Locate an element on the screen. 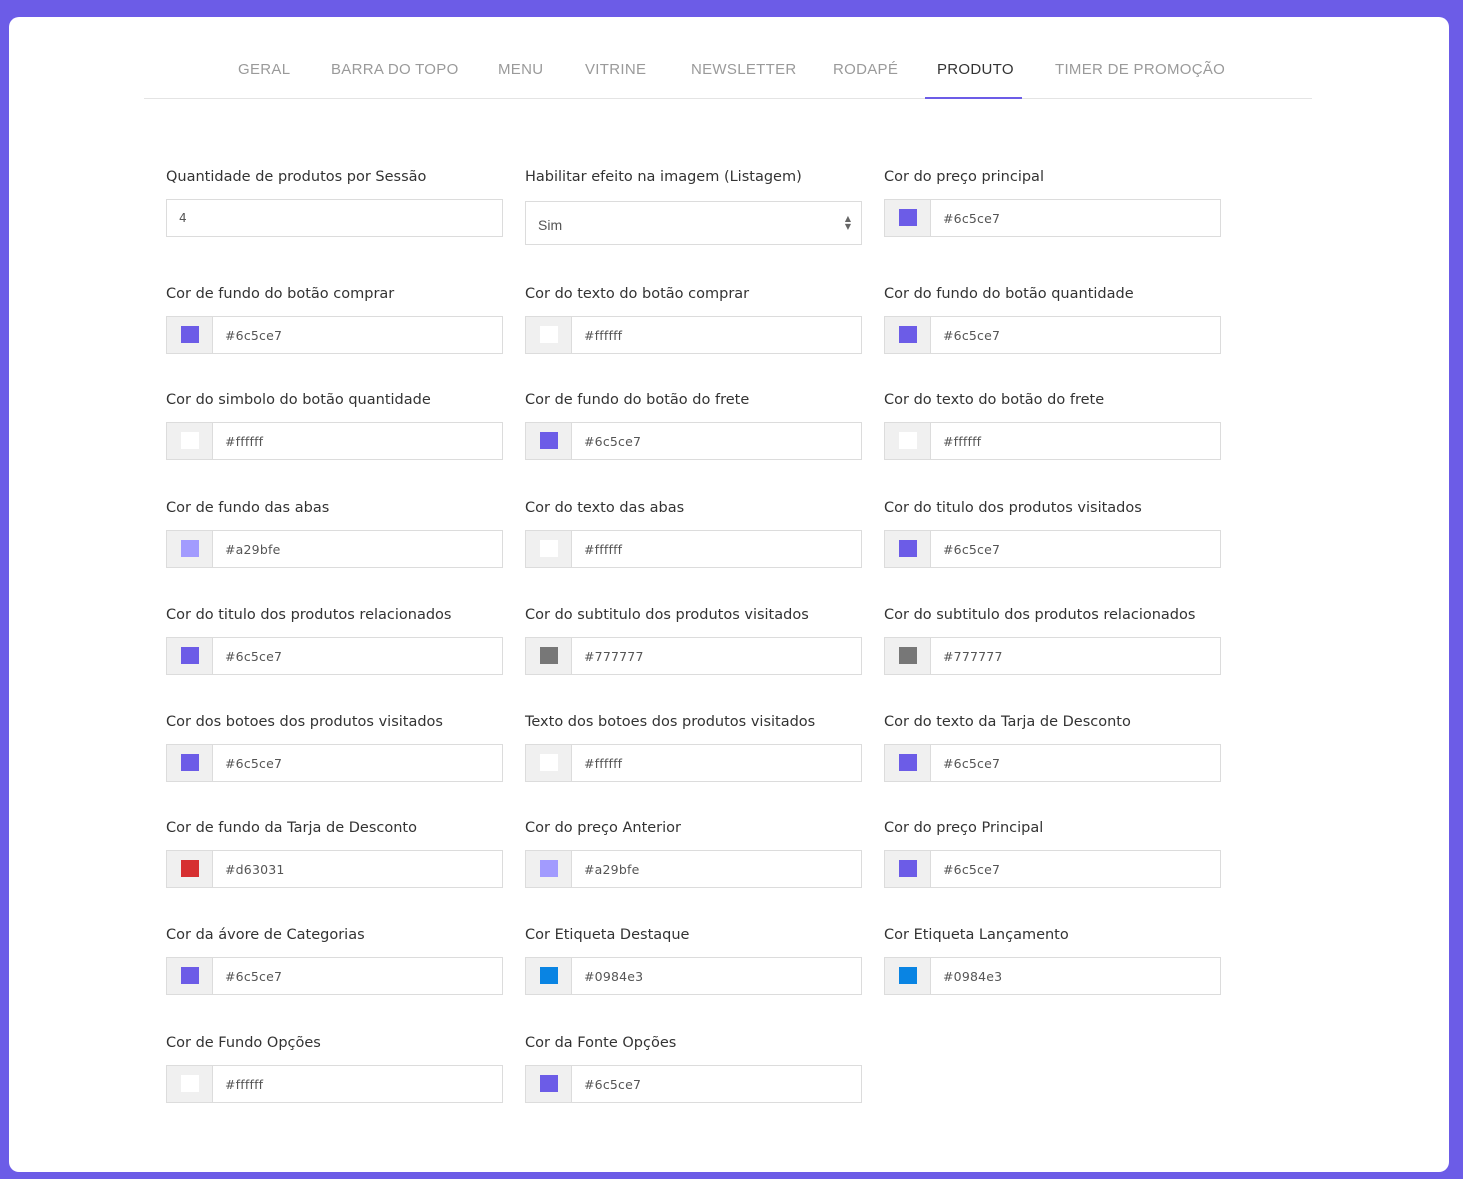 This screenshot has width=1463, height=1179. color-value: #0984e3 is located at coordinates (973, 976).